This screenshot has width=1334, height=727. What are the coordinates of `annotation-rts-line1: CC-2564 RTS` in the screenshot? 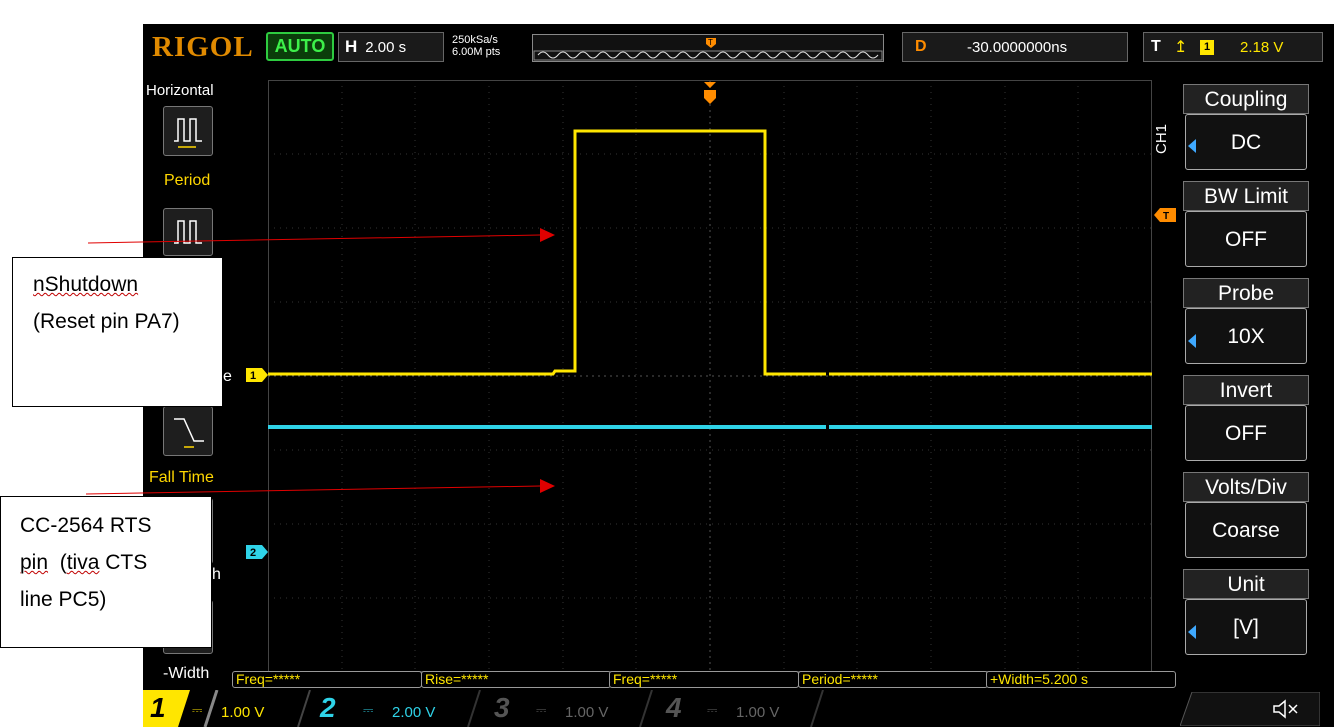 It's located at (86, 525).